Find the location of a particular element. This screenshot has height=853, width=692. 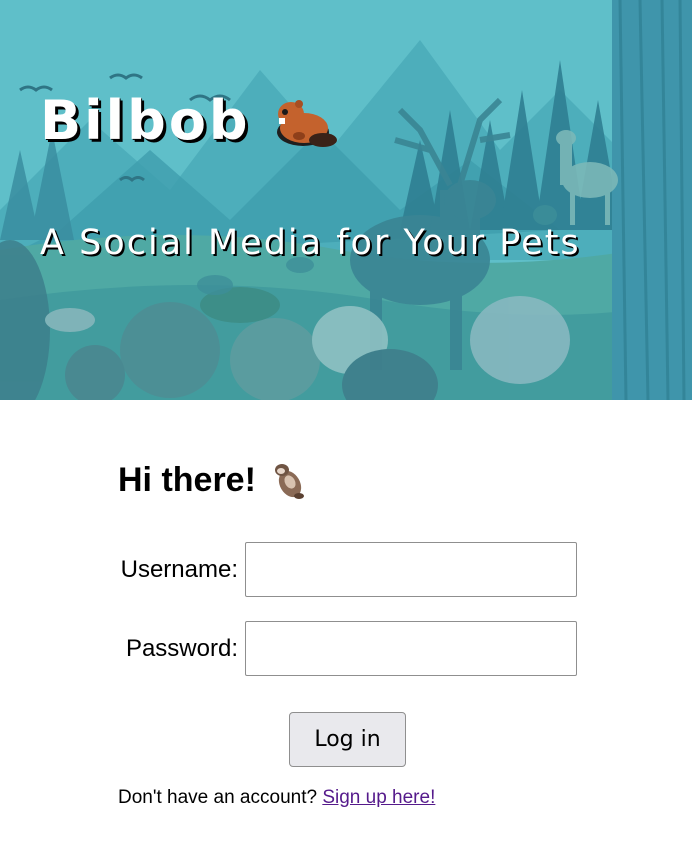

site-title: Bilbob is located at coordinates (188, 121).